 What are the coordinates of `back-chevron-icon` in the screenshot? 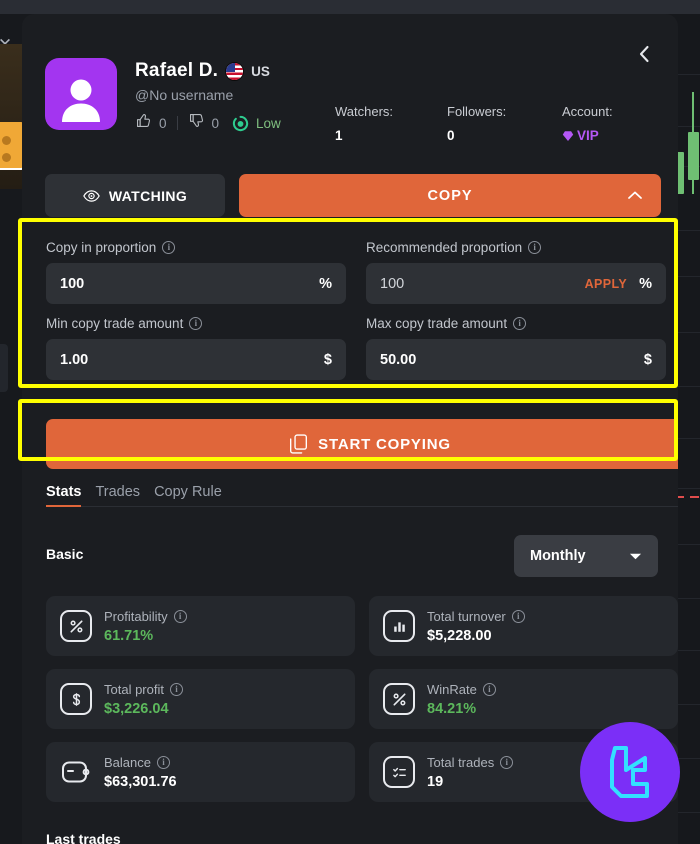 It's located at (644, 54).